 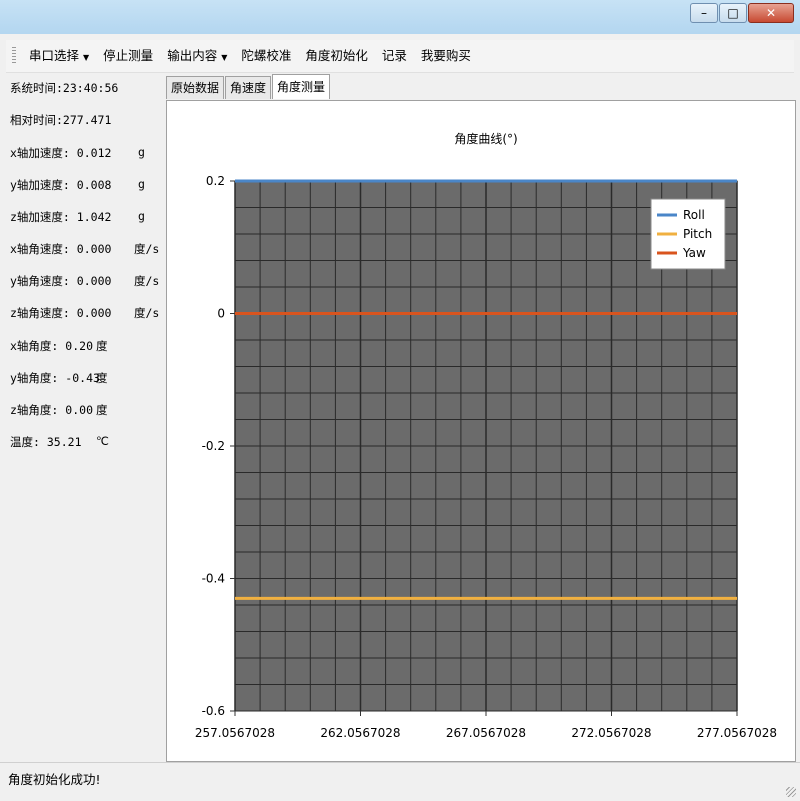 I want to click on tab-angular-velocity: 角速度, so click(x=248, y=87).